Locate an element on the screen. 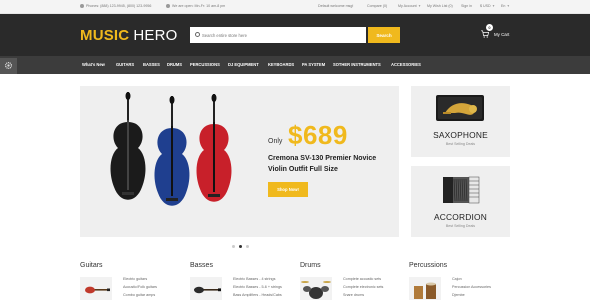  violins-image is located at coordinates (171, 149).